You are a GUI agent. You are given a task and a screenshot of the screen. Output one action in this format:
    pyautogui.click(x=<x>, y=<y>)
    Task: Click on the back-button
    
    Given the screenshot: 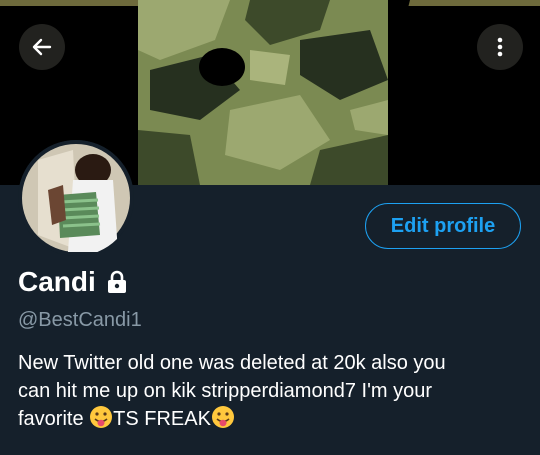 What is the action you would take?
    pyautogui.click(x=42, y=47)
    